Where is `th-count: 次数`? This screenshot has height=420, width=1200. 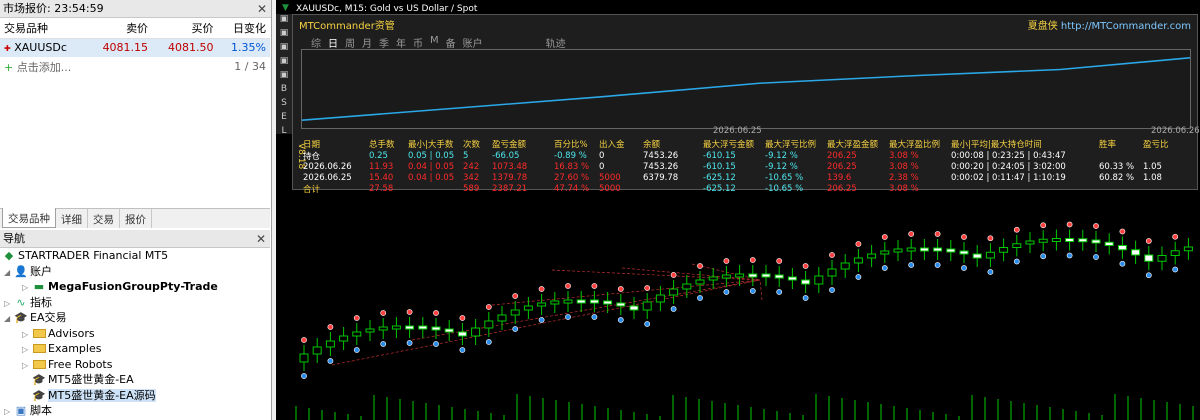 th-count: 次数 is located at coordinates (472, 144).